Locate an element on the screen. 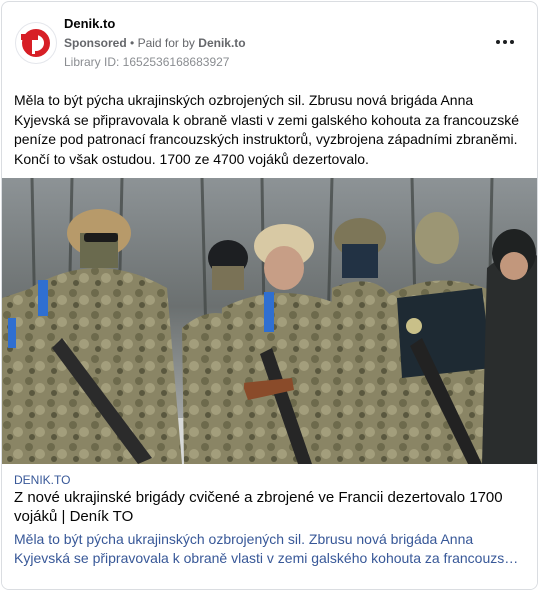 This screenshot has width=539, height=591. paid-for-label: Paid for by is located at coordinates (166, 43).